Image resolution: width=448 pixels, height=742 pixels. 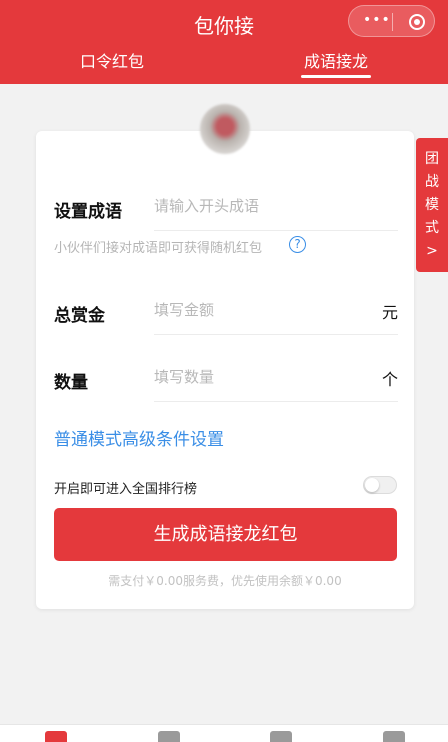 I want to click on mini-program-capsule: •••, so click(x=391, y=21).